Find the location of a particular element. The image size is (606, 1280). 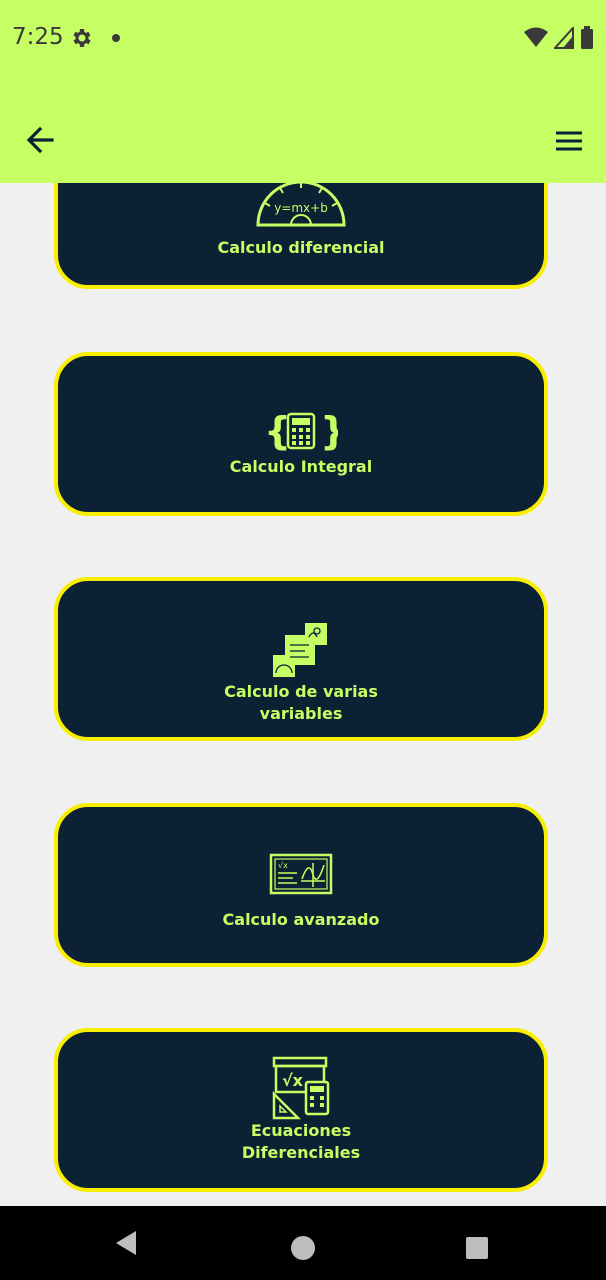

protractor-equation-icon: y=mx+b is located at coordinates (301, 203).